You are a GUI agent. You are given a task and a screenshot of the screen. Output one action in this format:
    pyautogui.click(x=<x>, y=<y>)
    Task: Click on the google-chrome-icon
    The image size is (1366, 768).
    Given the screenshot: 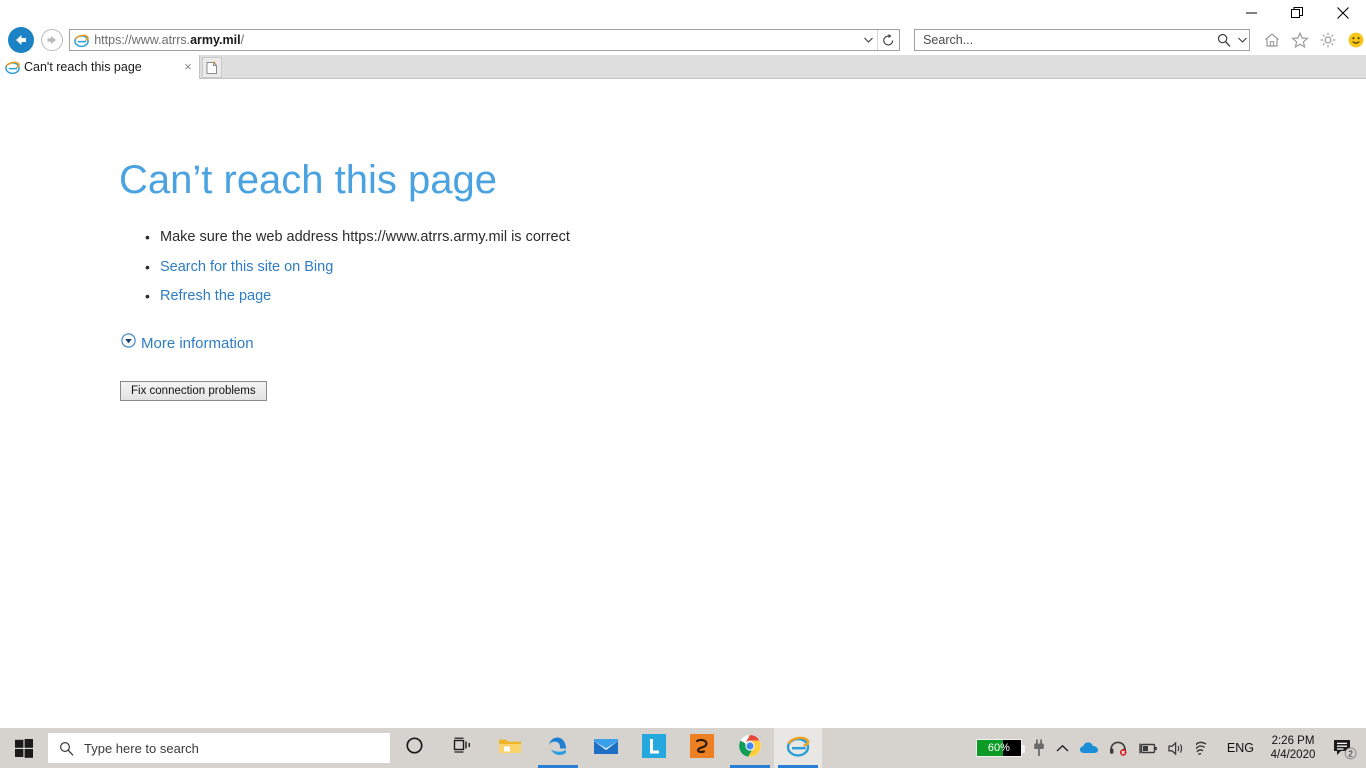 What is the action you would take?
    pyautogui.click(x=750, y=748)
    